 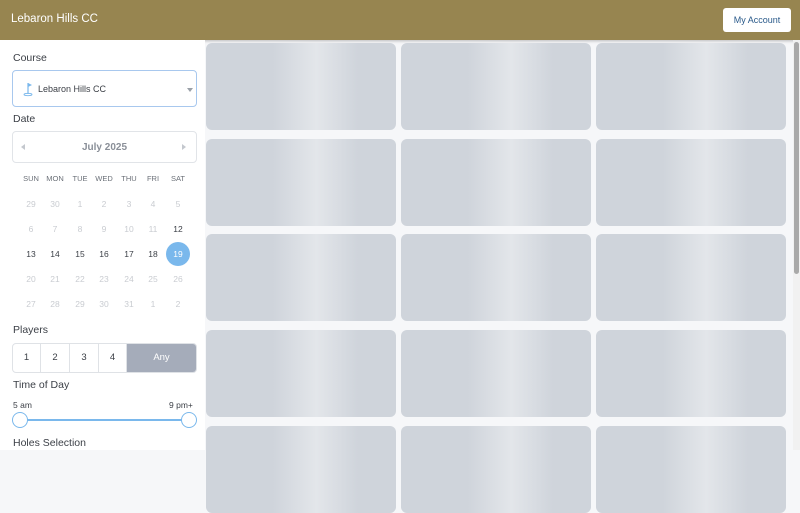 What do you see at coordinates (55, 279) in the screenshot?
I see `calendar-day: 21` at bounding box center [55, 279].